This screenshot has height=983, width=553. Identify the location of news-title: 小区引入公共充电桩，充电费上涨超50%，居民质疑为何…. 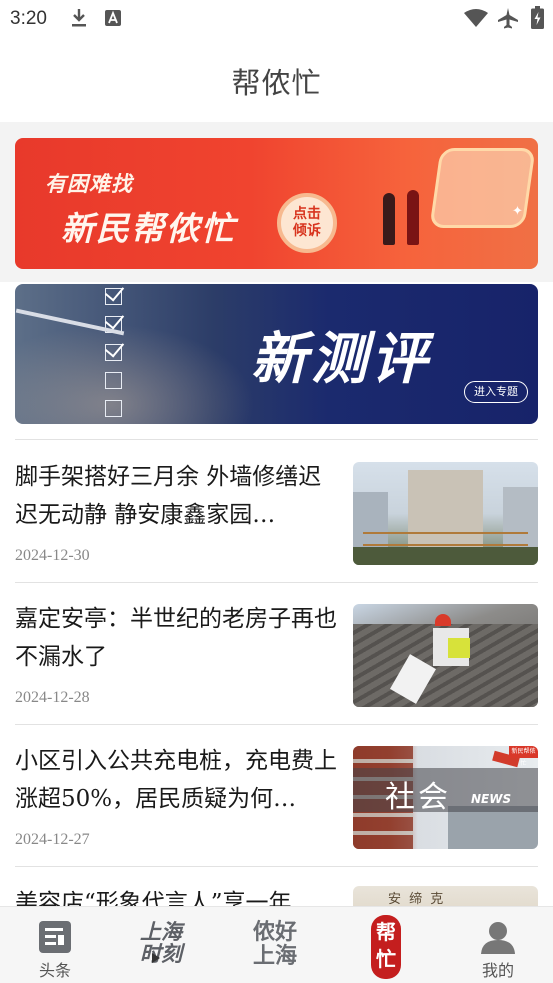
(176, 780).